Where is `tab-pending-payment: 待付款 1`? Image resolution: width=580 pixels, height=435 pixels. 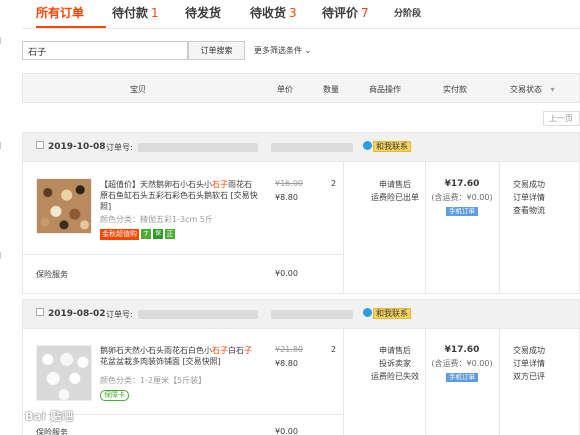
tab-pending-payment: 待付款 1 is located at coordinates (135, 12).